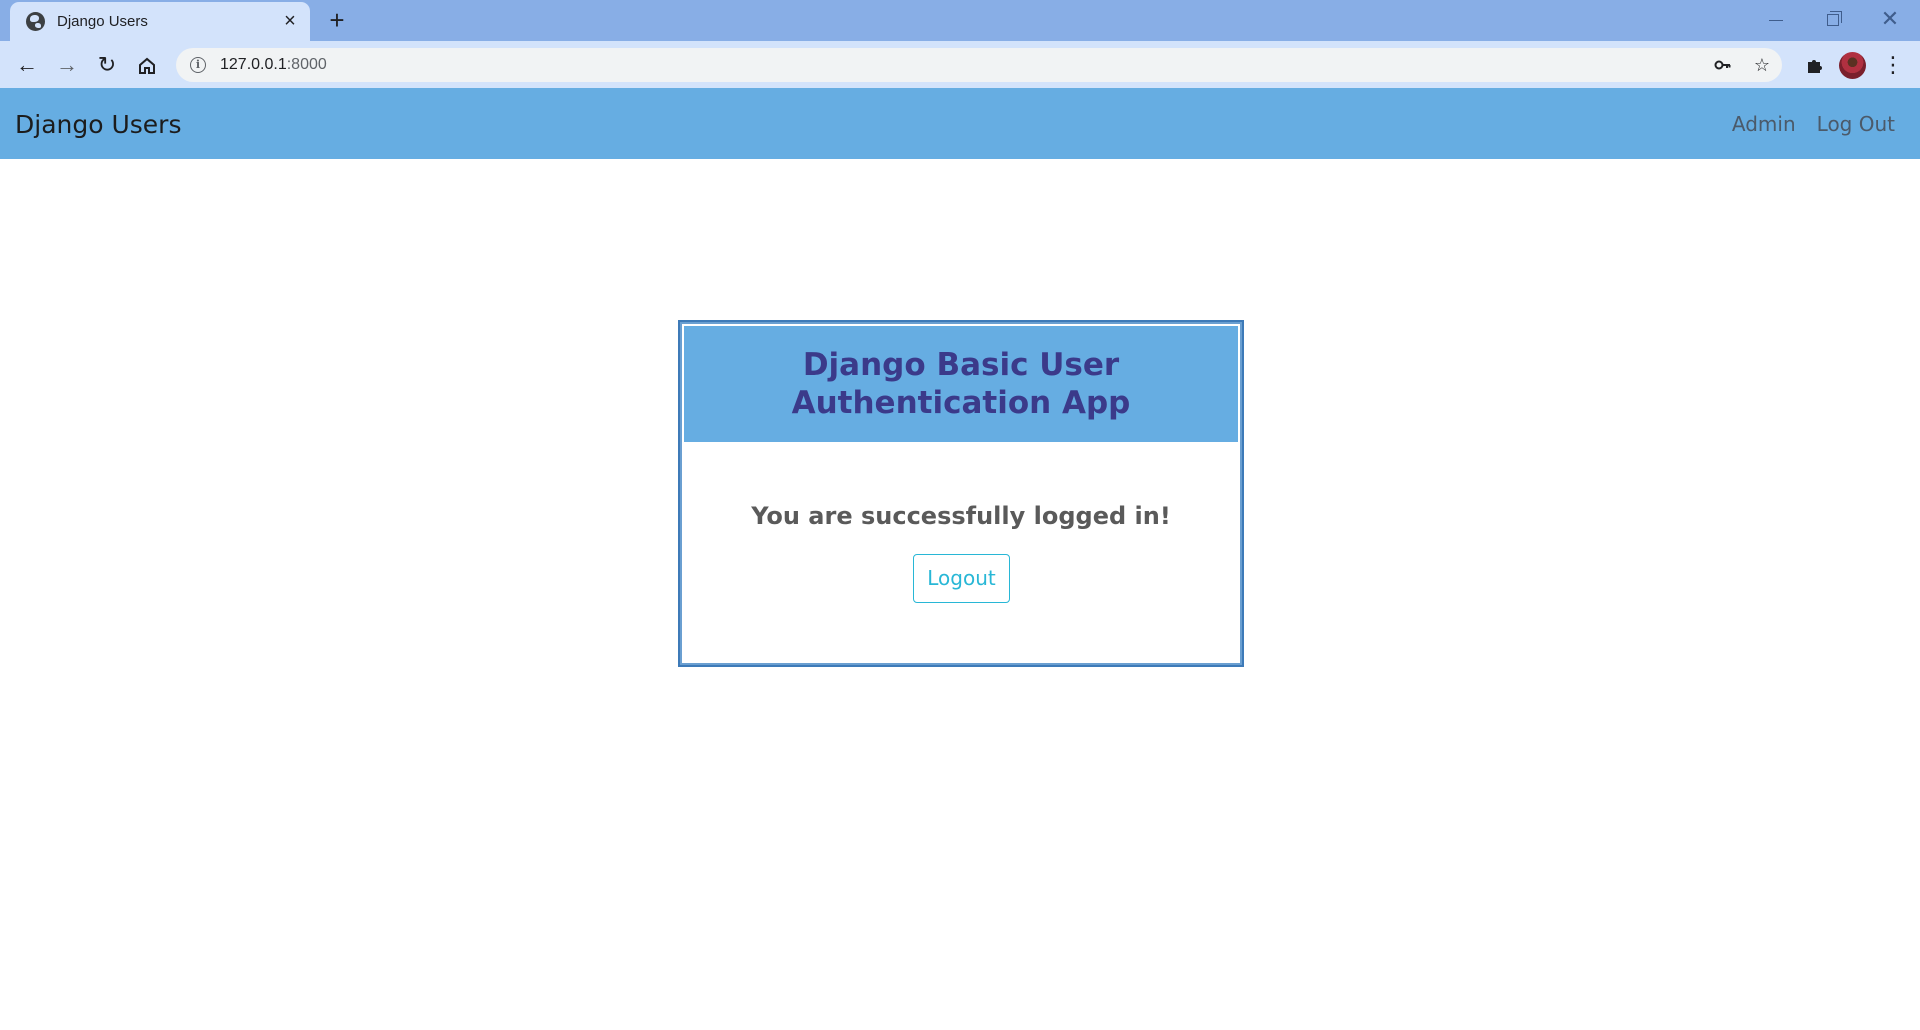  I want to click on tab-title: Django Users, so click(102, 21).